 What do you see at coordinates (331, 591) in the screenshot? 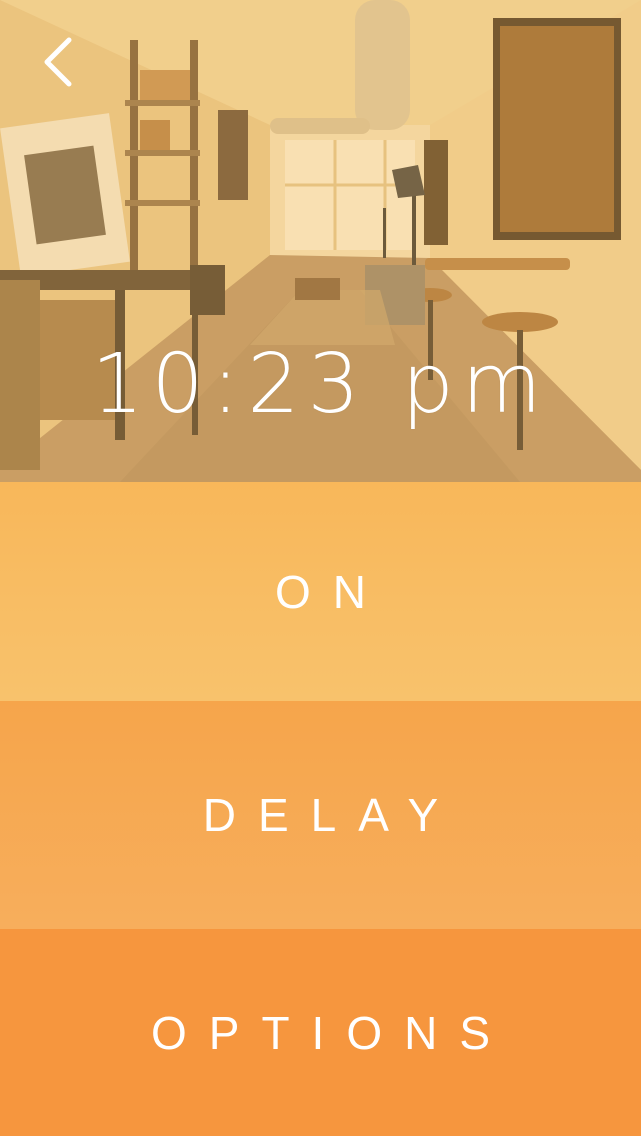
I see `on-button-label: ON` at bounding box center [331, 591].